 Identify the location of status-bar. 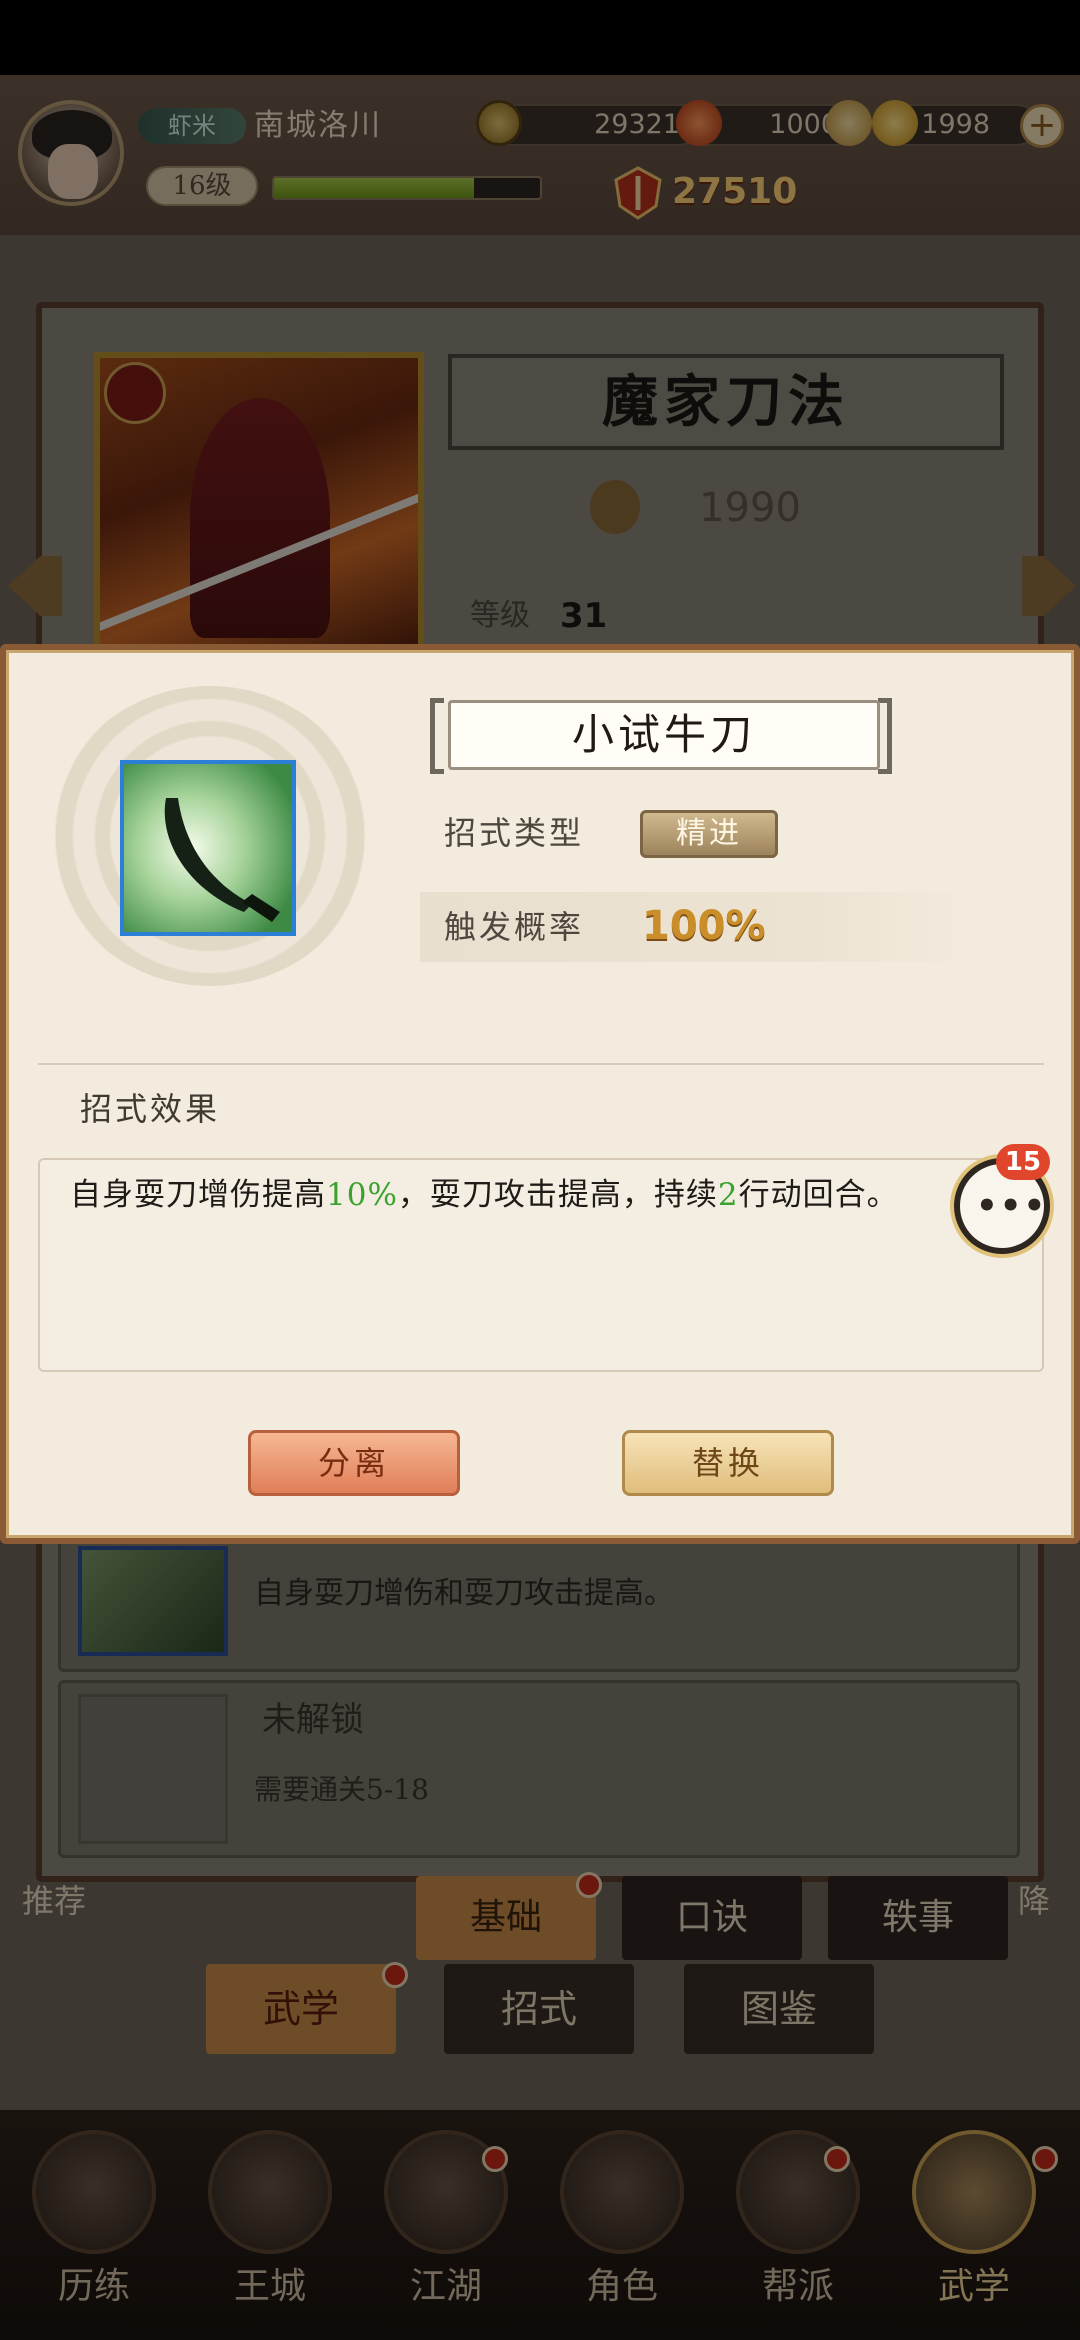
(540, 37).